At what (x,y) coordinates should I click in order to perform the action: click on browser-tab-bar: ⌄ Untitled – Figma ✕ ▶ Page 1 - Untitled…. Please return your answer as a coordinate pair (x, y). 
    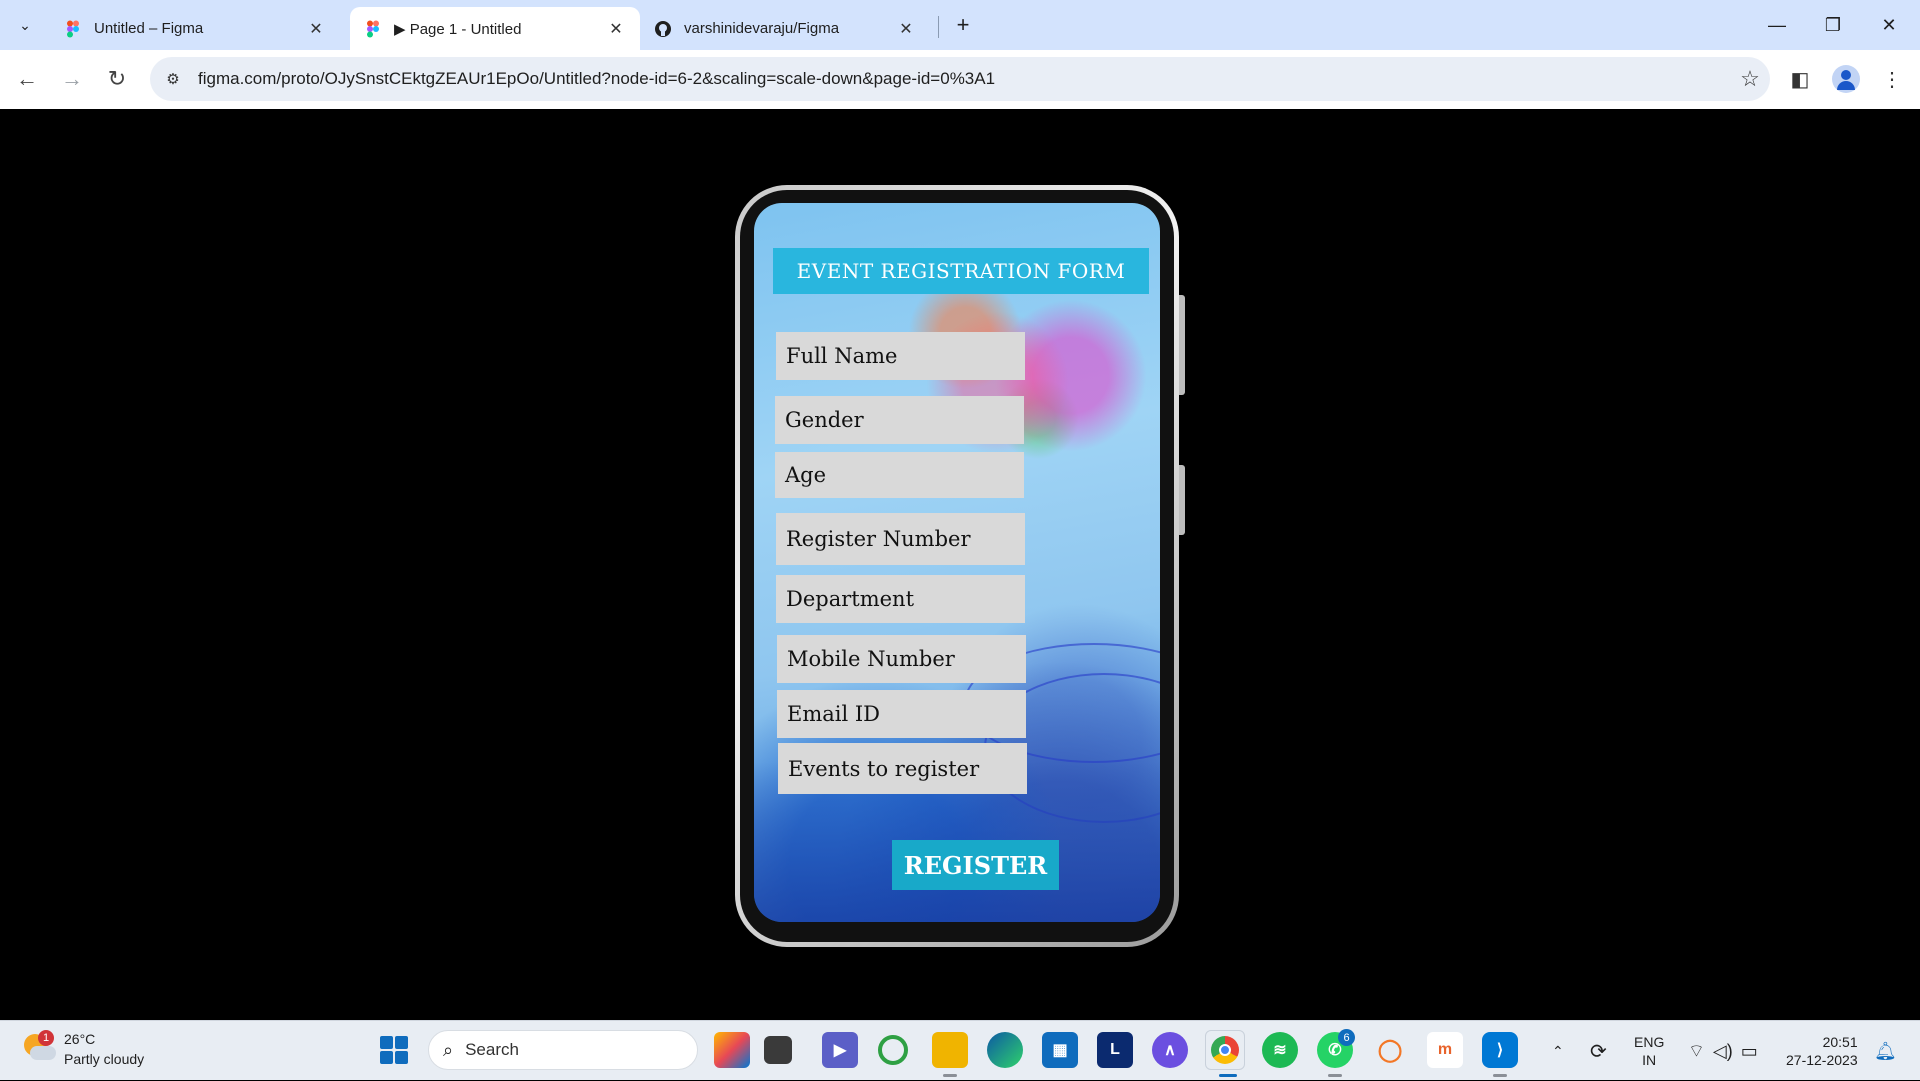
    Looking at the image, I should click on (960, 25).